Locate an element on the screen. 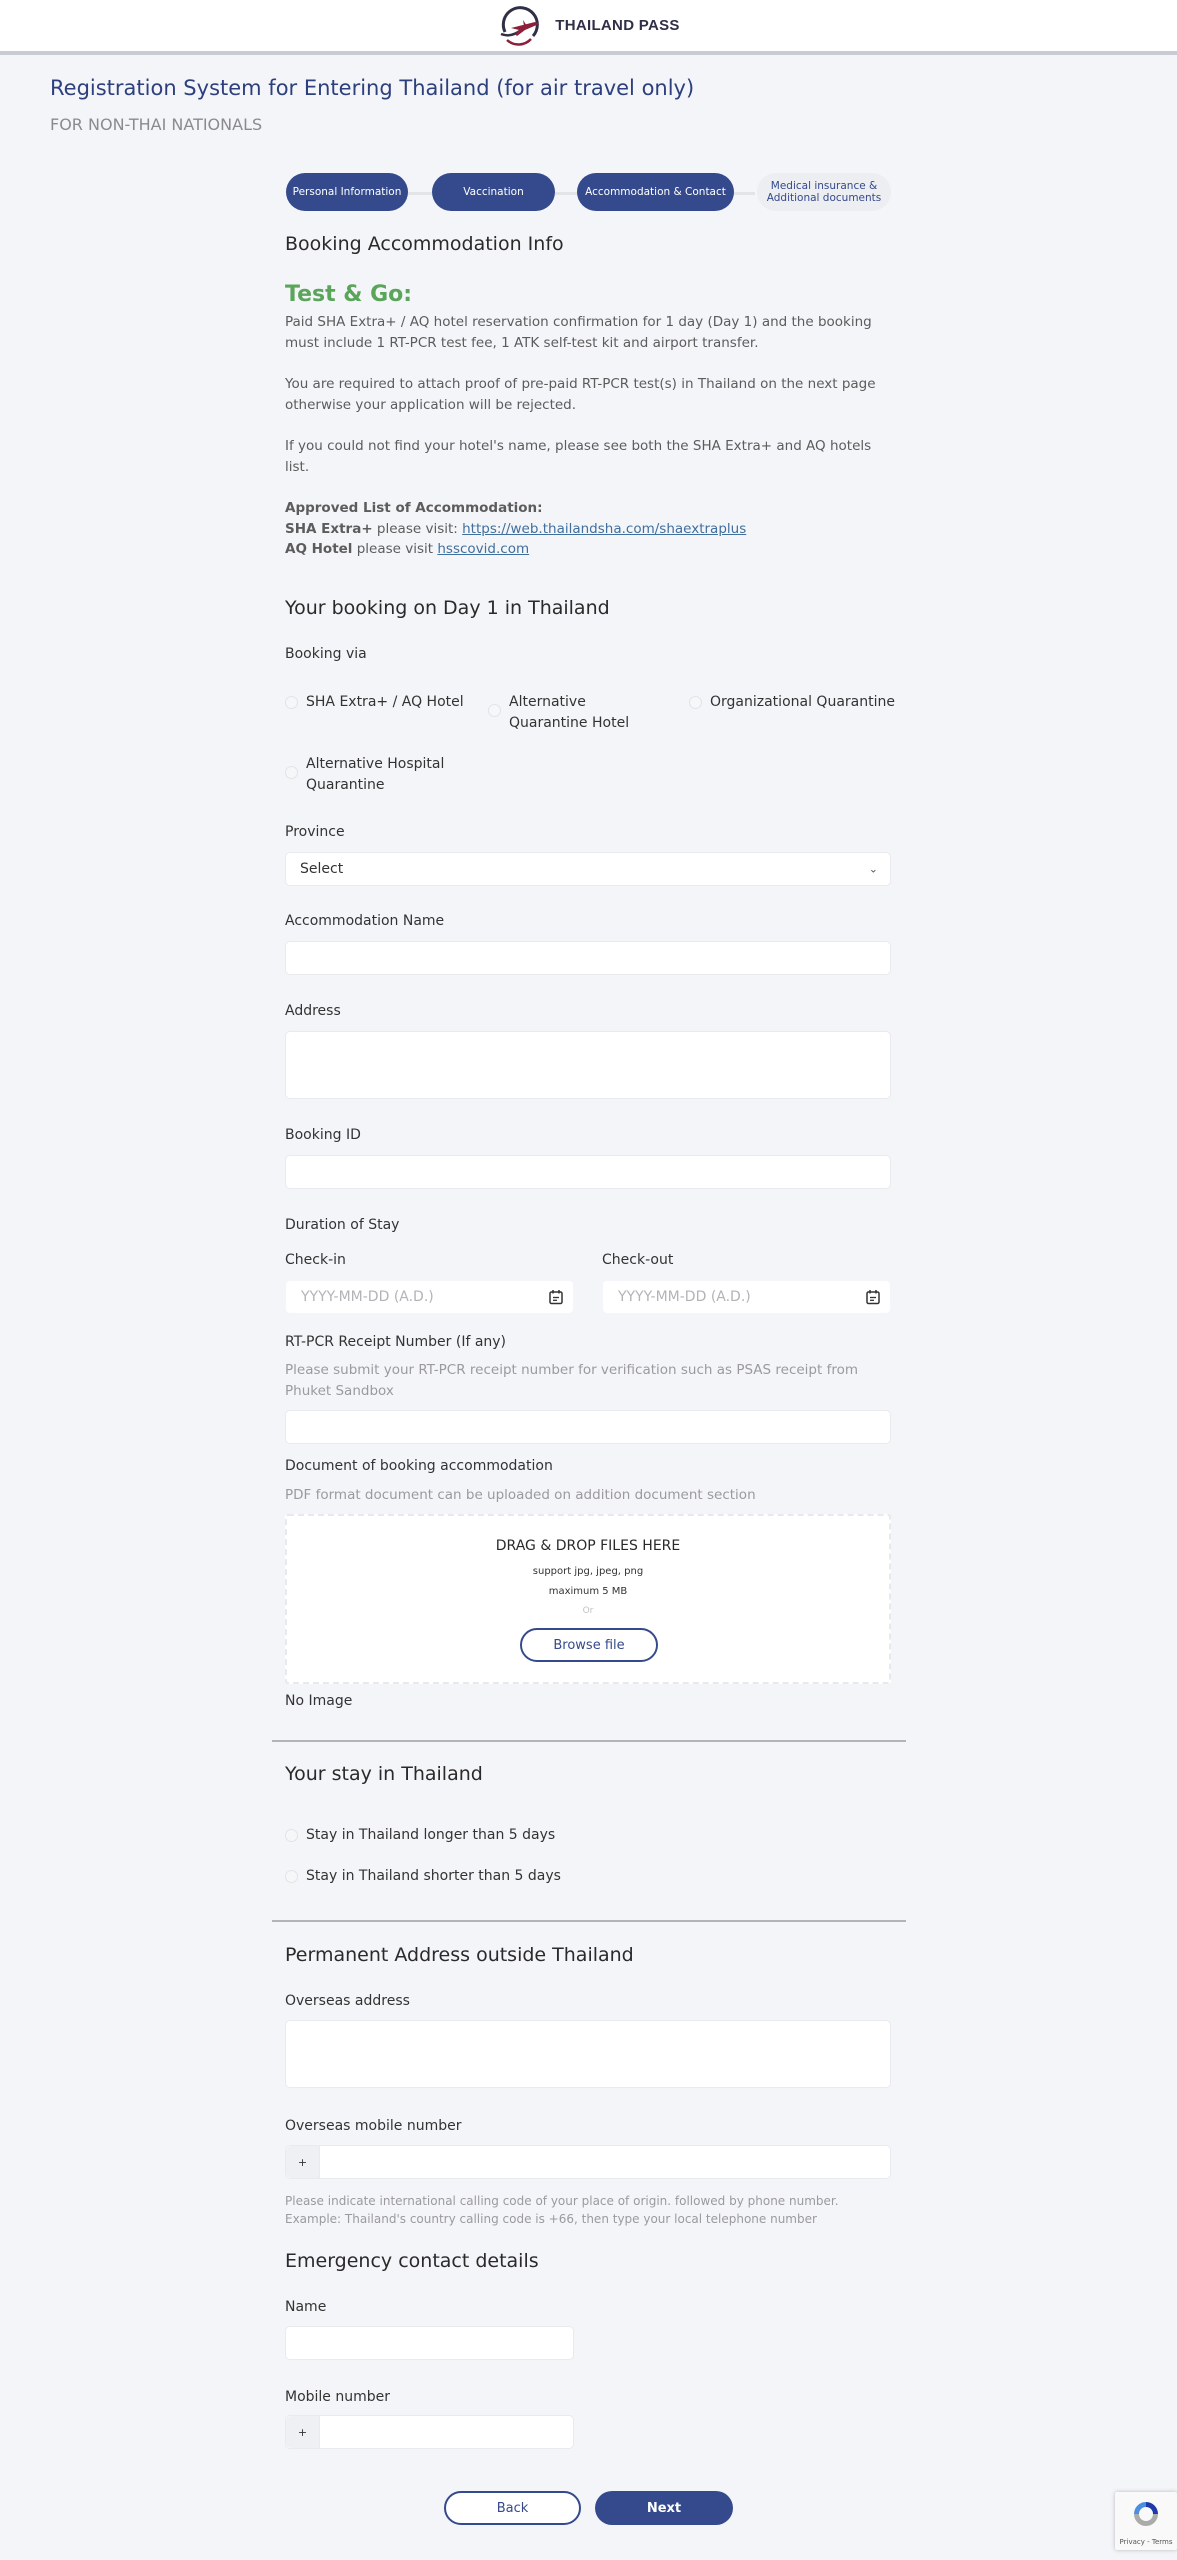  booking-id-input is located at coordinates (588, 1172).